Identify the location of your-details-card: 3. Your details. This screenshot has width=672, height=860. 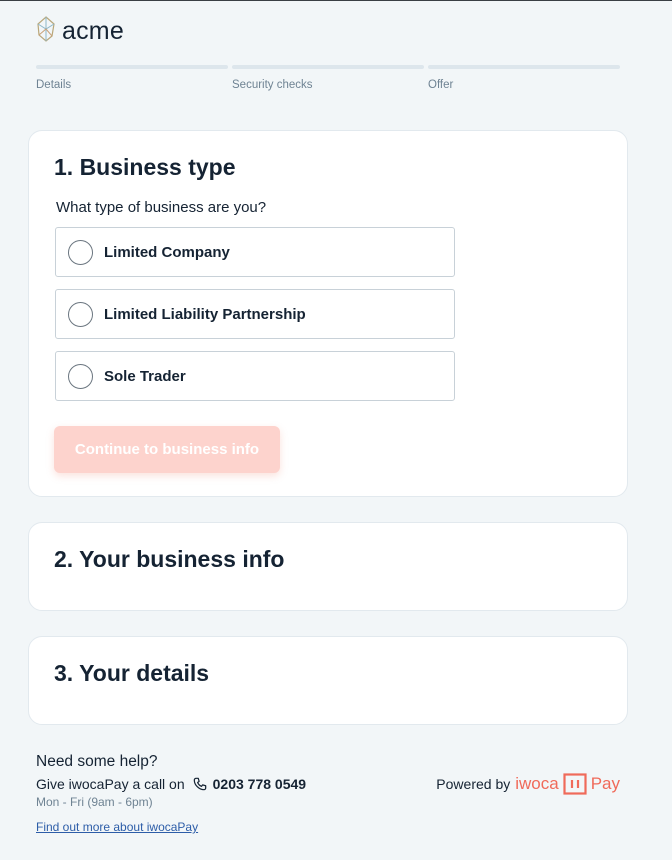
(328, 680).